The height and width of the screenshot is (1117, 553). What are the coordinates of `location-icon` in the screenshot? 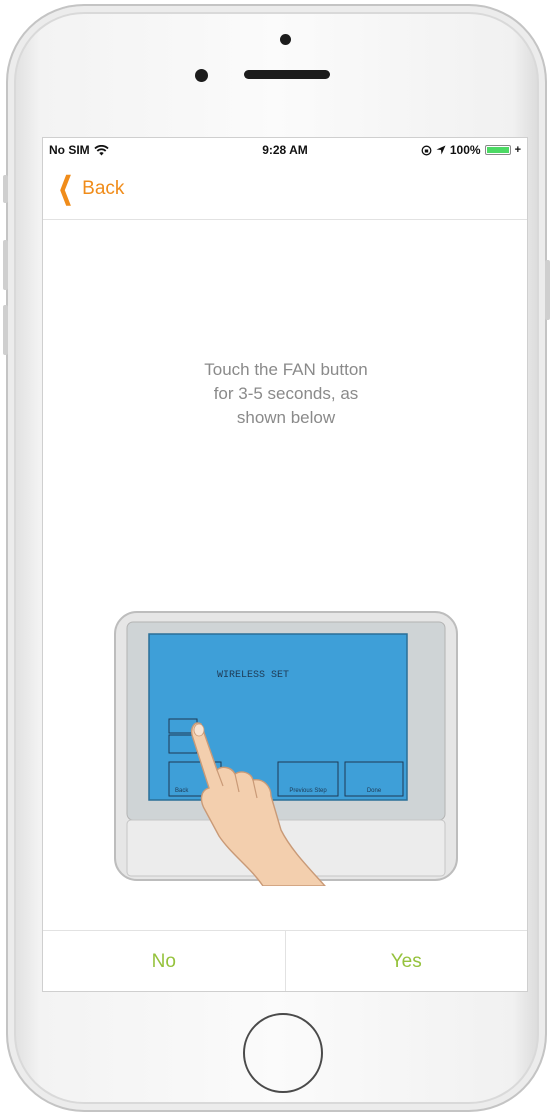 It's located at (441, 150).